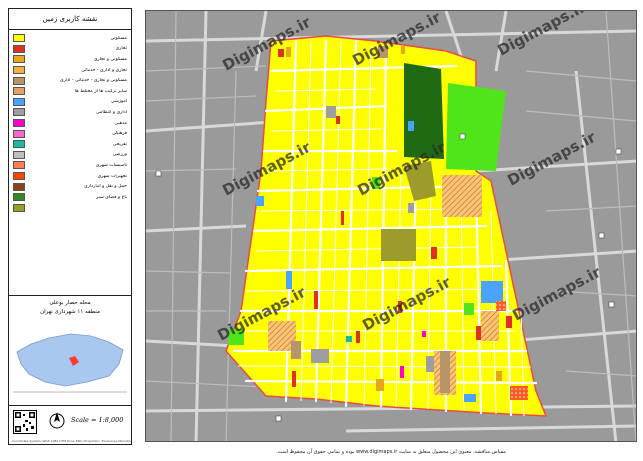  What do you see at coordinates (462, 196) in the screenshot?
I see `hatched-parcel-north` at bounding box center [462, 196].